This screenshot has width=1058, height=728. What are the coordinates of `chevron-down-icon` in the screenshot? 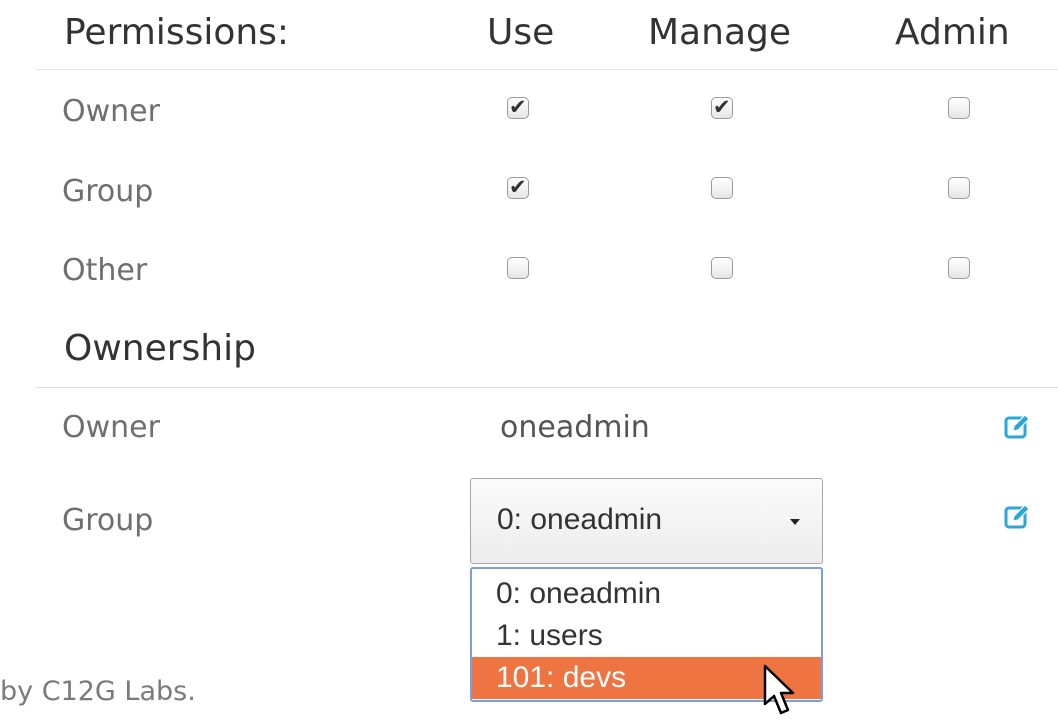 It's located at (795, 522).